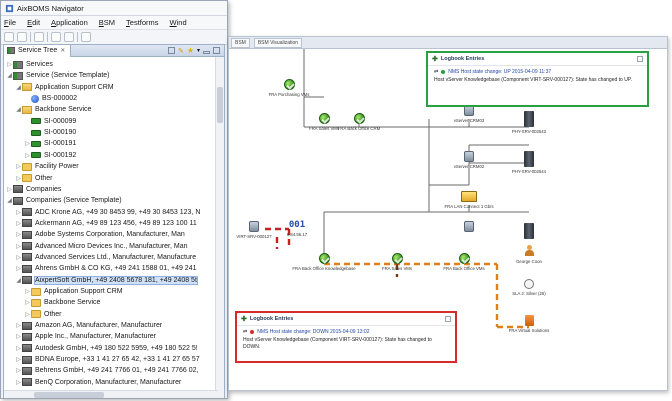  I want to click on tree-item: ▷ Services, so click(29, 64).